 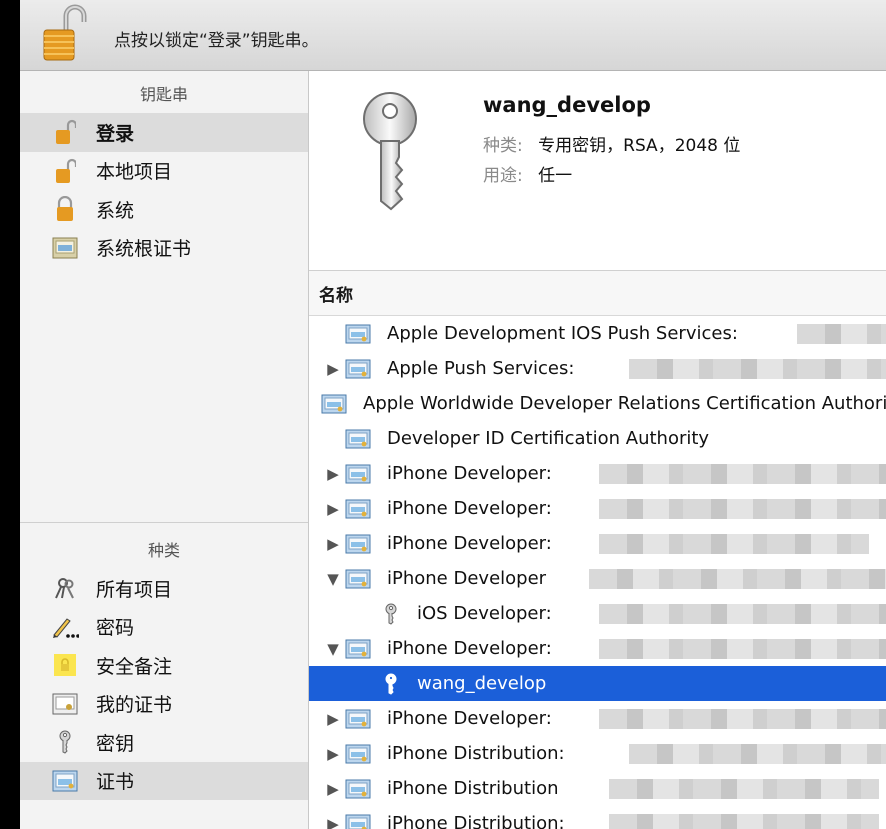 What do you see at coordinates (467, 578) in the screenshot?
I see `row-label: iPhone Developer` at bounding box center [467, 578].